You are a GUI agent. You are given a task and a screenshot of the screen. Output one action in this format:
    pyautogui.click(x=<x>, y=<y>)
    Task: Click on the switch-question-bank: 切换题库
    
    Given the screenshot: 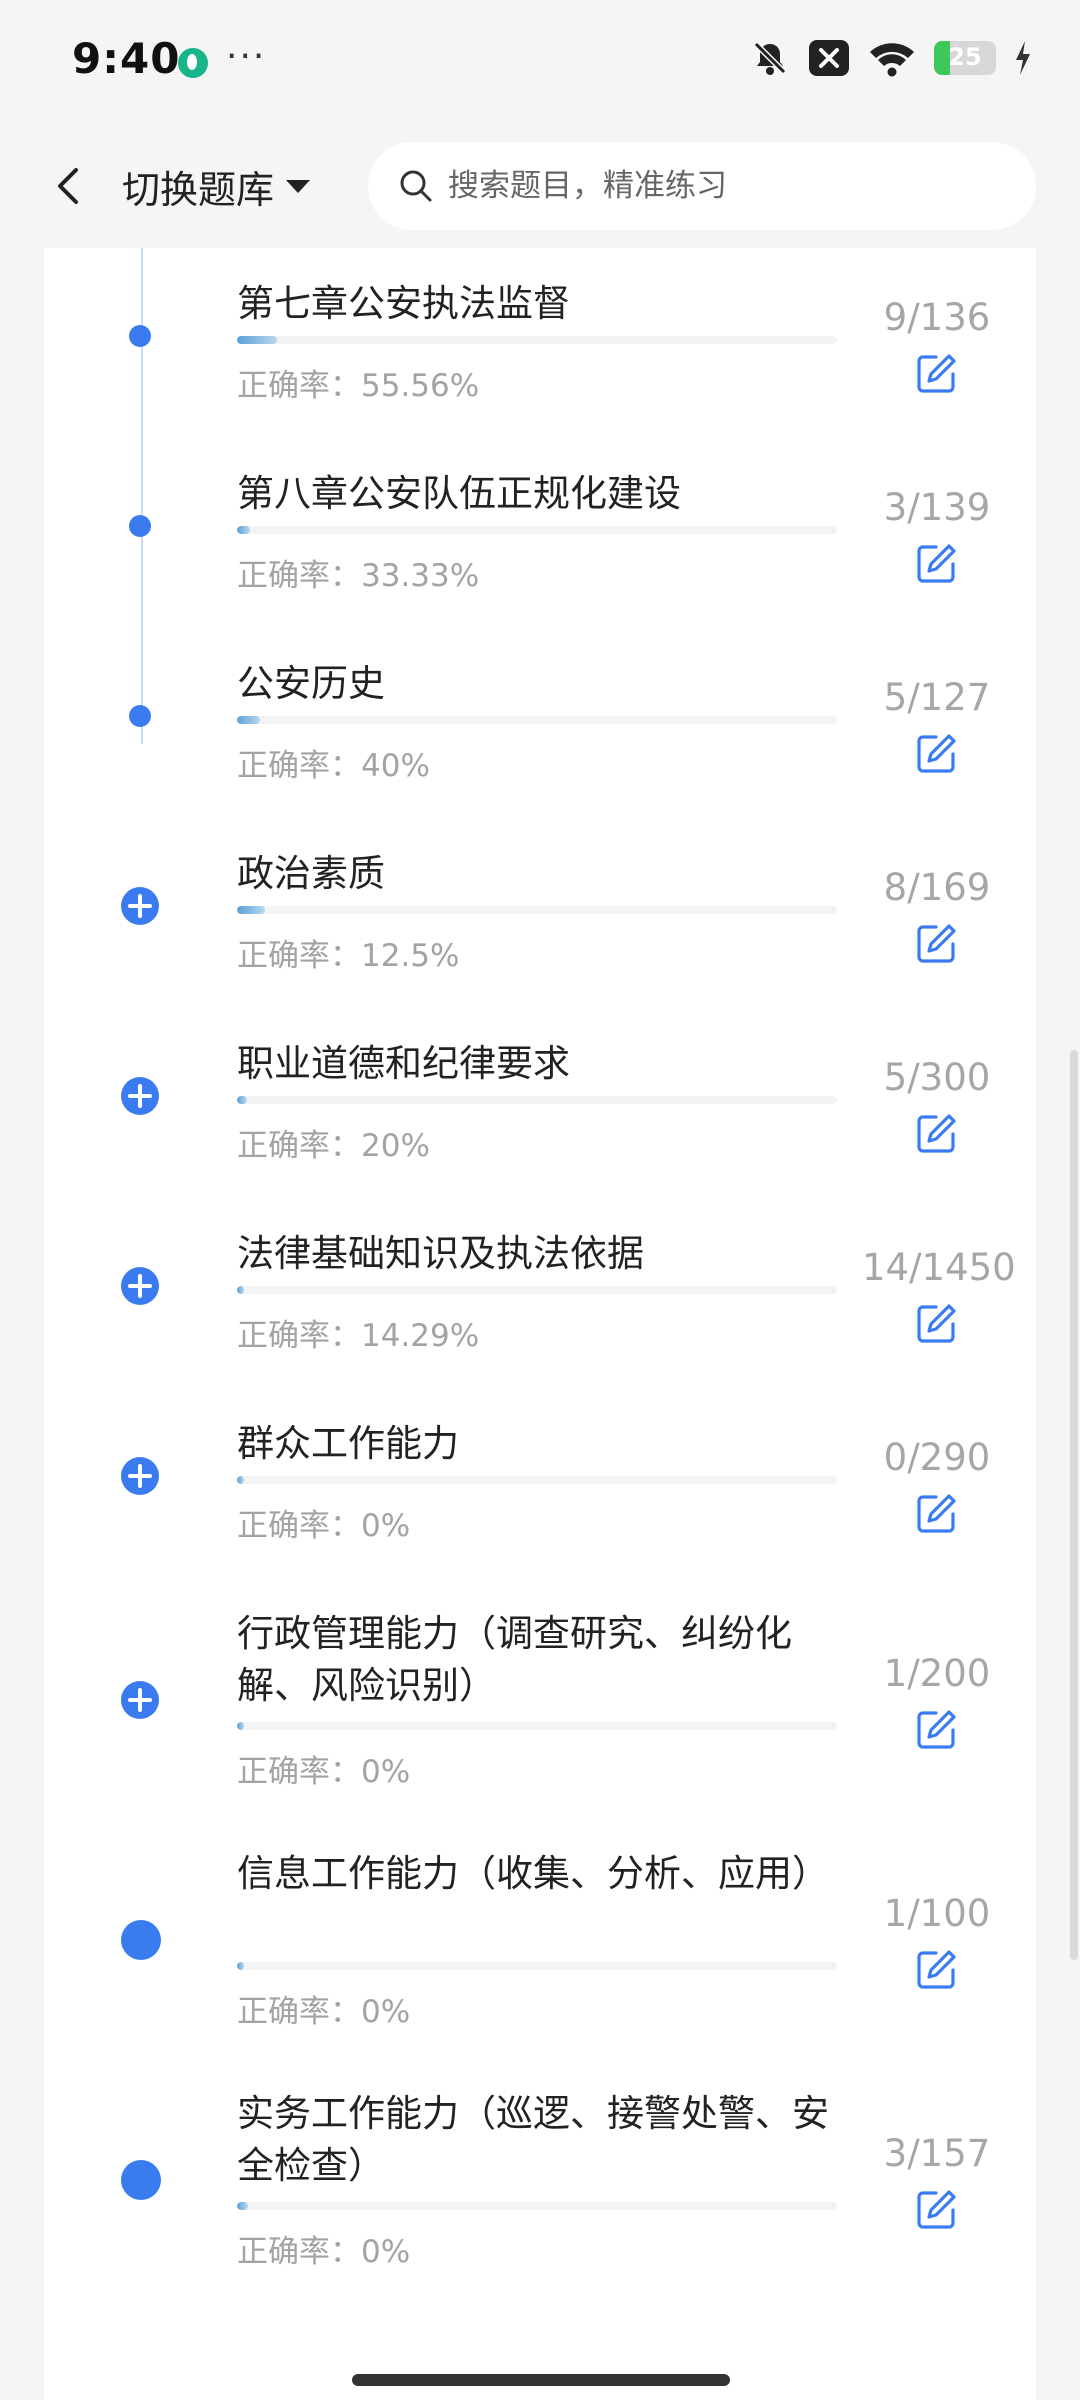 What is the action you would take?
    pyautogui.click(x=217, y=186)
    